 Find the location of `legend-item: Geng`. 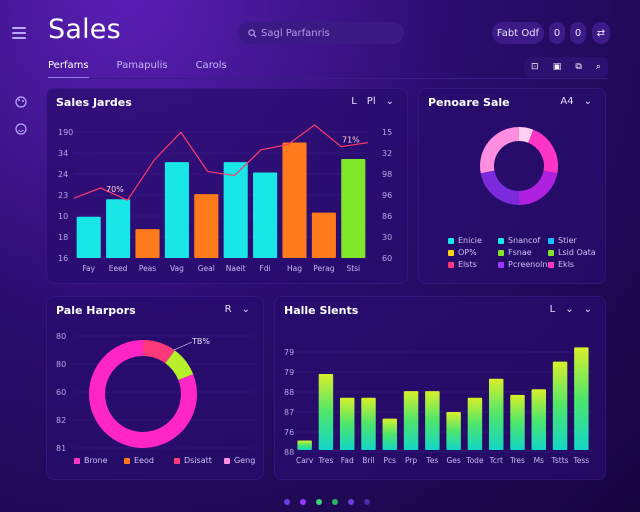

legend-item: Geng is located at coordinates (239, 460).